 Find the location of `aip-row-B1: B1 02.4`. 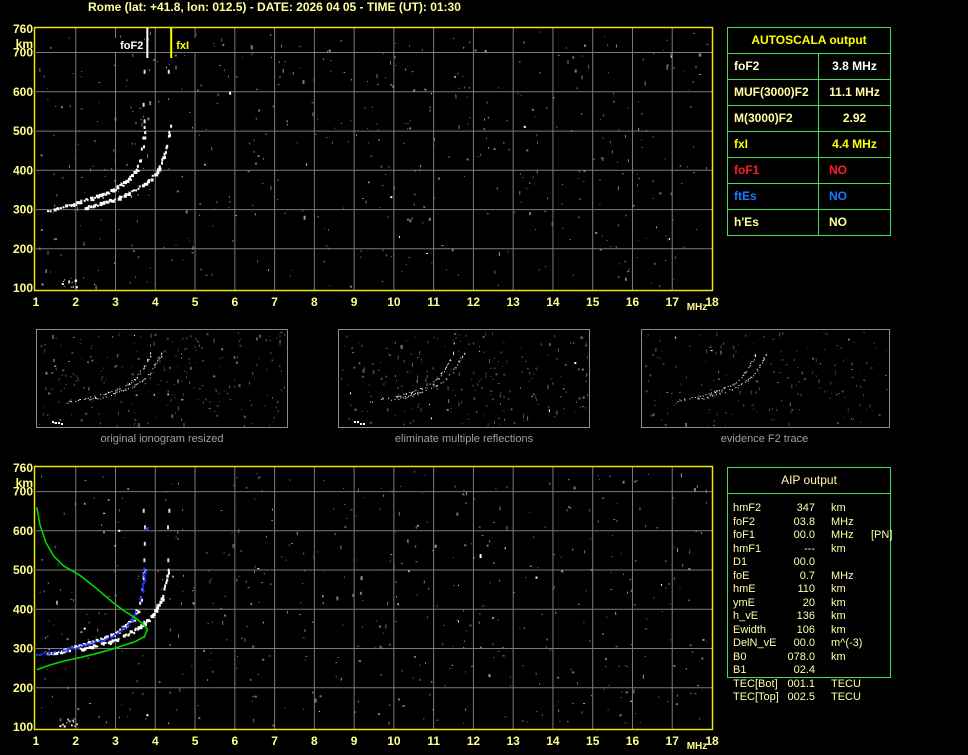

aip-row-B1: B1 02.4 is located at coordinates (827, 671).